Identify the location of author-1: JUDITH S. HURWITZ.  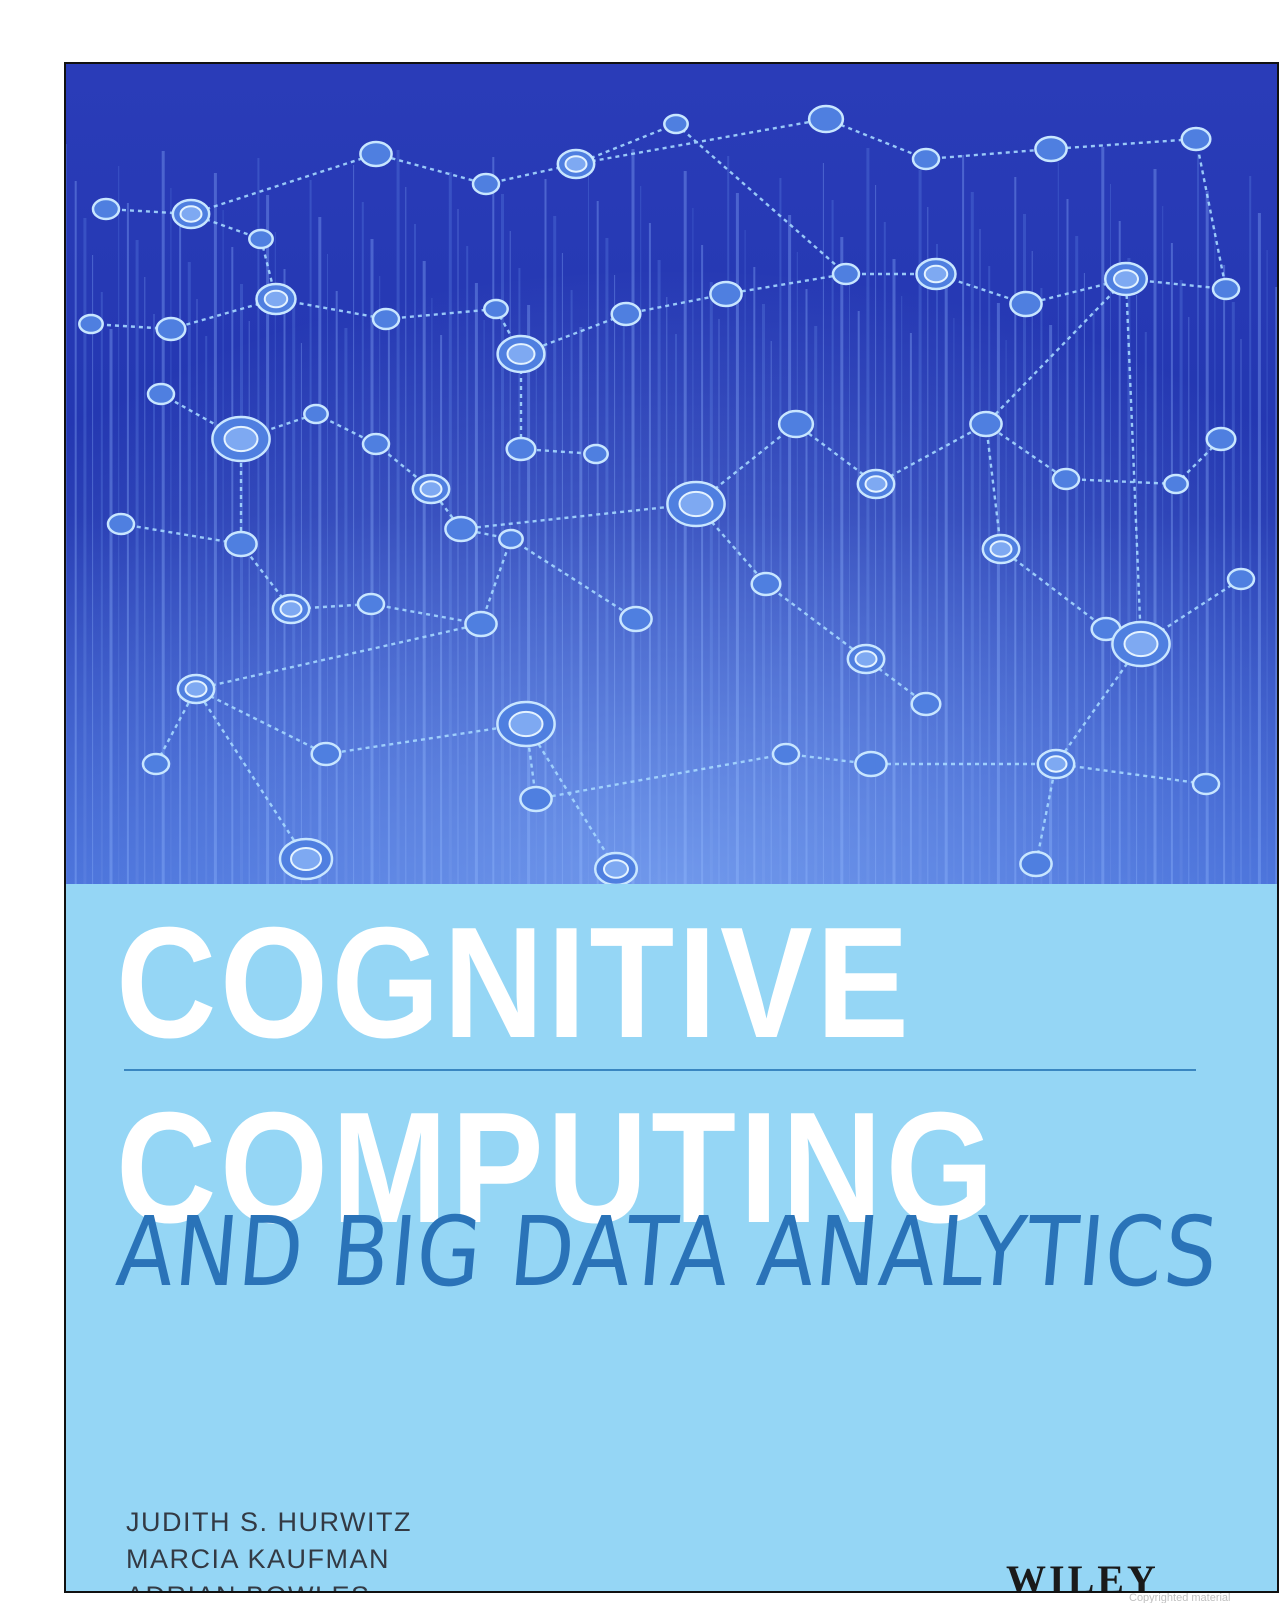
(269, 1522).